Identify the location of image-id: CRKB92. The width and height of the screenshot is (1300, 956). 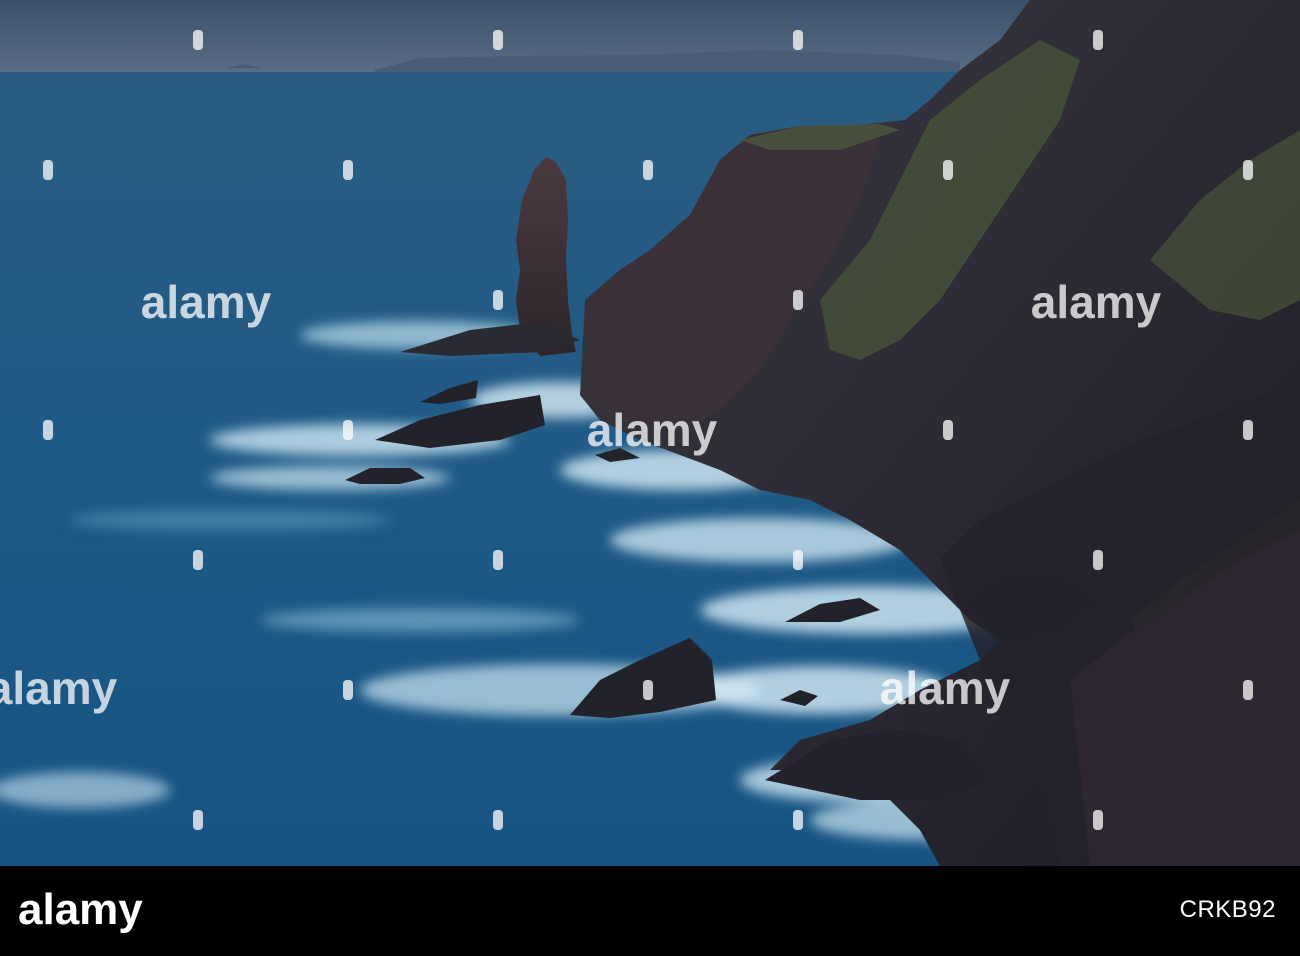
(1227, 909).